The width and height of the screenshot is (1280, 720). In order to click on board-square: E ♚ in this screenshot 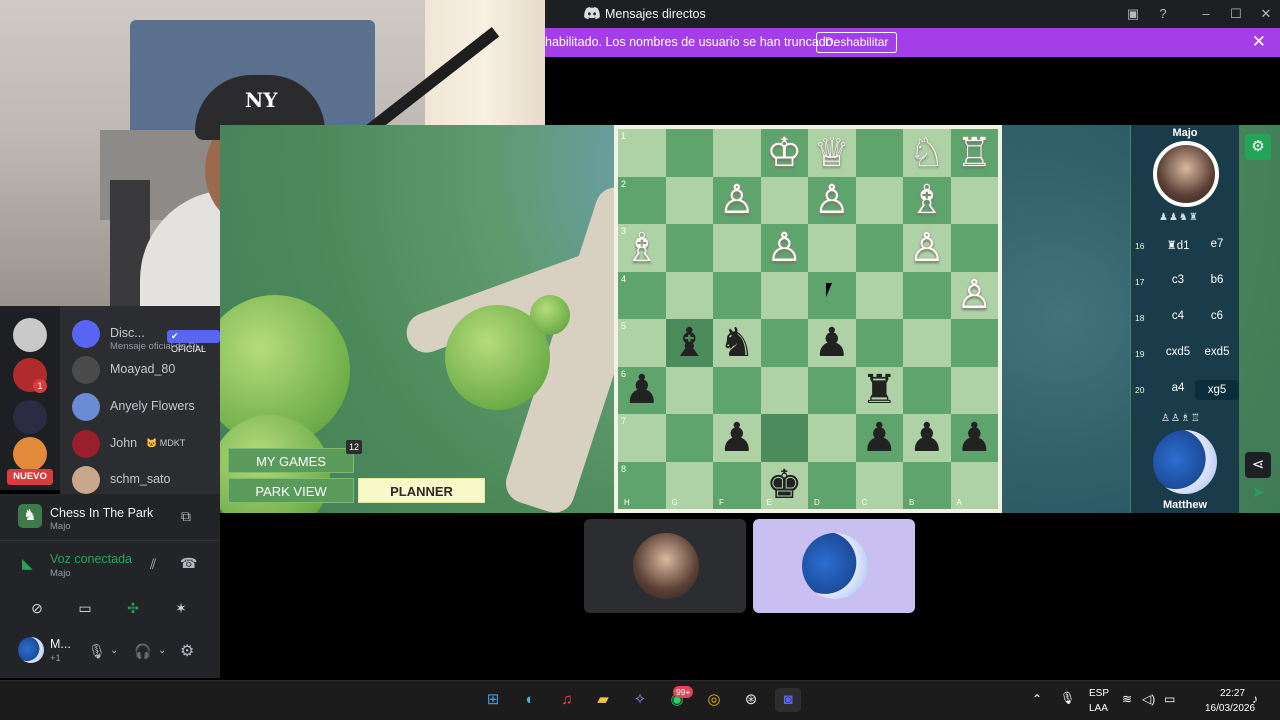, I will do `click(784, 485)`.